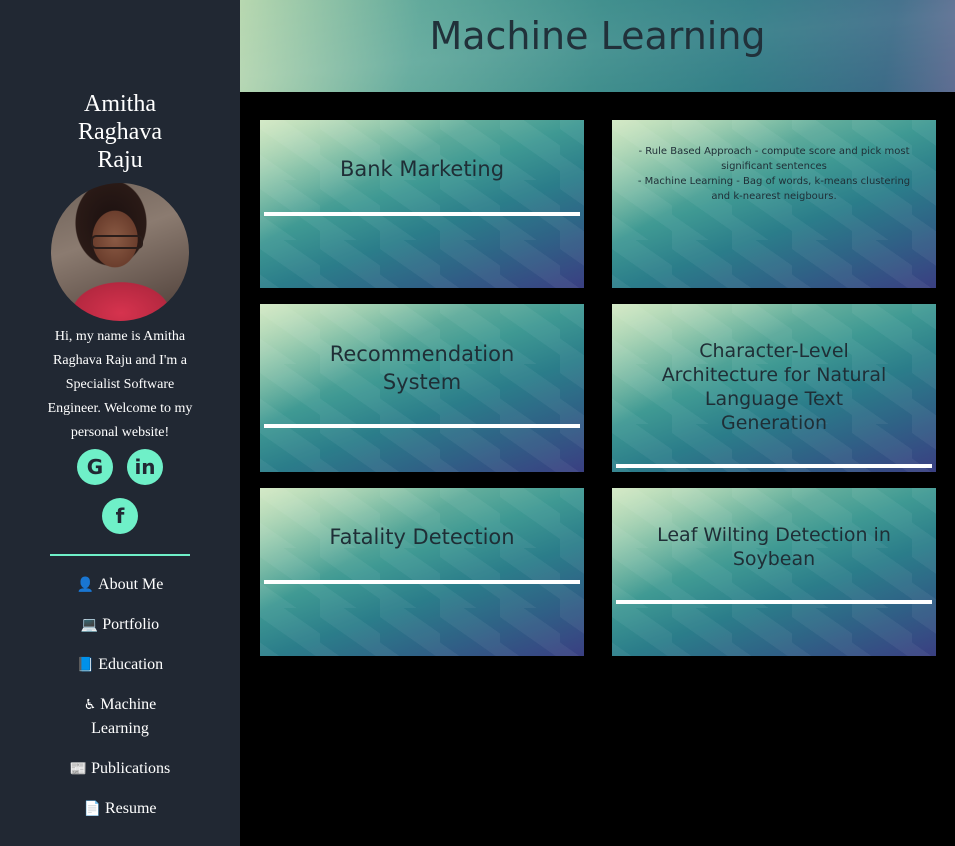  What do you see at coordinates (131, 768) in the screenshot?
I see `nav-label: Publications` at bounding box center [131, 768].